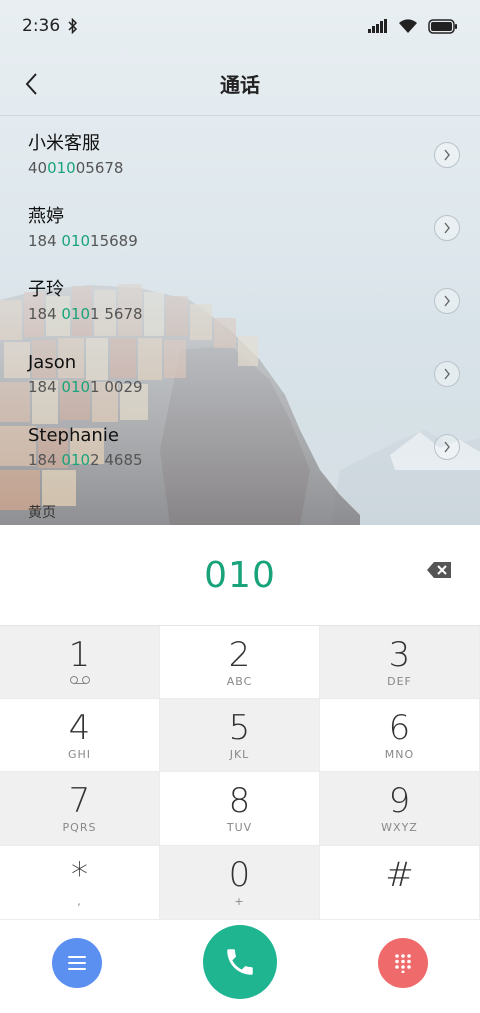 Image resolution: width=480 pixels, height=1013 pixels. What do you see at coordinates (240, 26) in the screenshot?
I see `status-bar: 2:36` at bounding box center [240, 26].